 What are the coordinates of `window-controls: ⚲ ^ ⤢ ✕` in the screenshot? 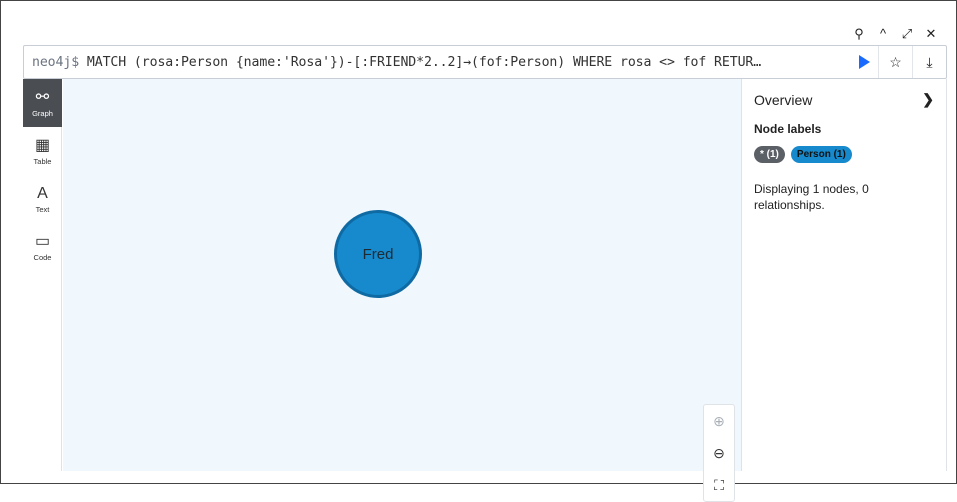 It's located at (895, 34).